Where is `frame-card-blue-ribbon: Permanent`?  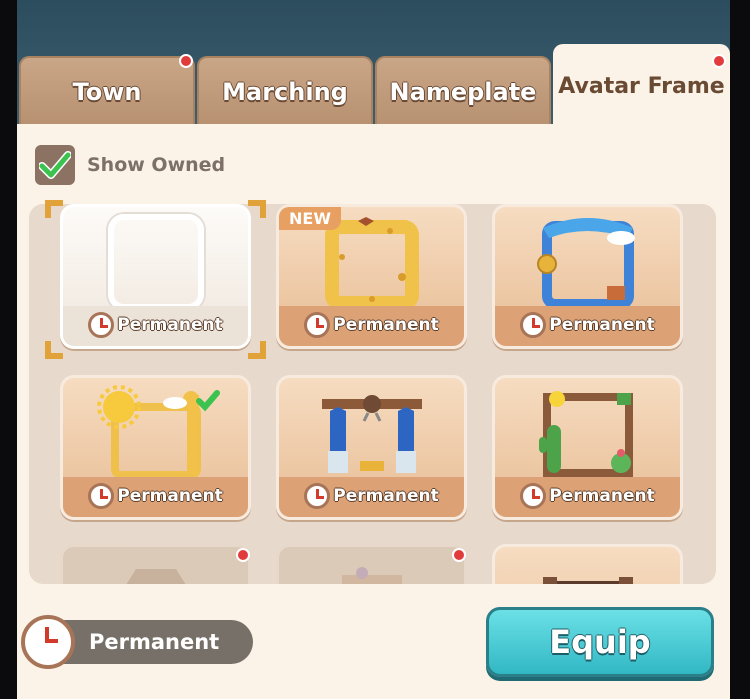 frame-card-blue-ribbon: Permanent is located at coordinates (587, 276).